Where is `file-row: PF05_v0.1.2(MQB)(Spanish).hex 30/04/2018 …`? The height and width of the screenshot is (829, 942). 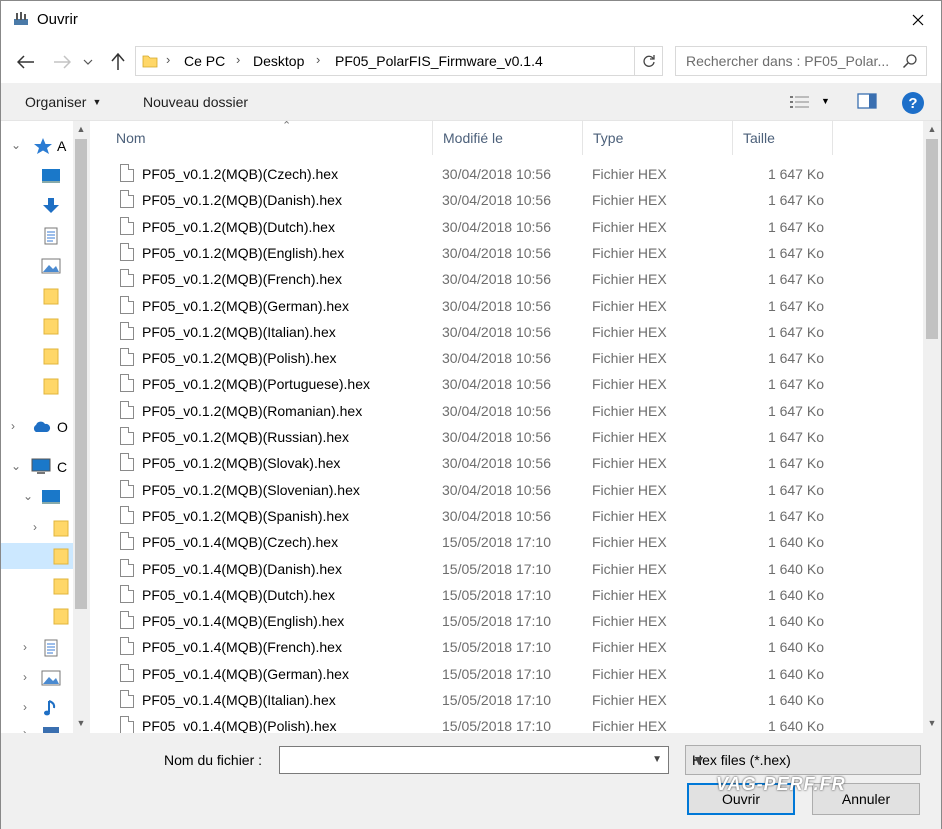 file-row: PF05_v0.1.2(MQB)(Spanish).hex 30/04/2018 … is located at coordinates (506, 516).